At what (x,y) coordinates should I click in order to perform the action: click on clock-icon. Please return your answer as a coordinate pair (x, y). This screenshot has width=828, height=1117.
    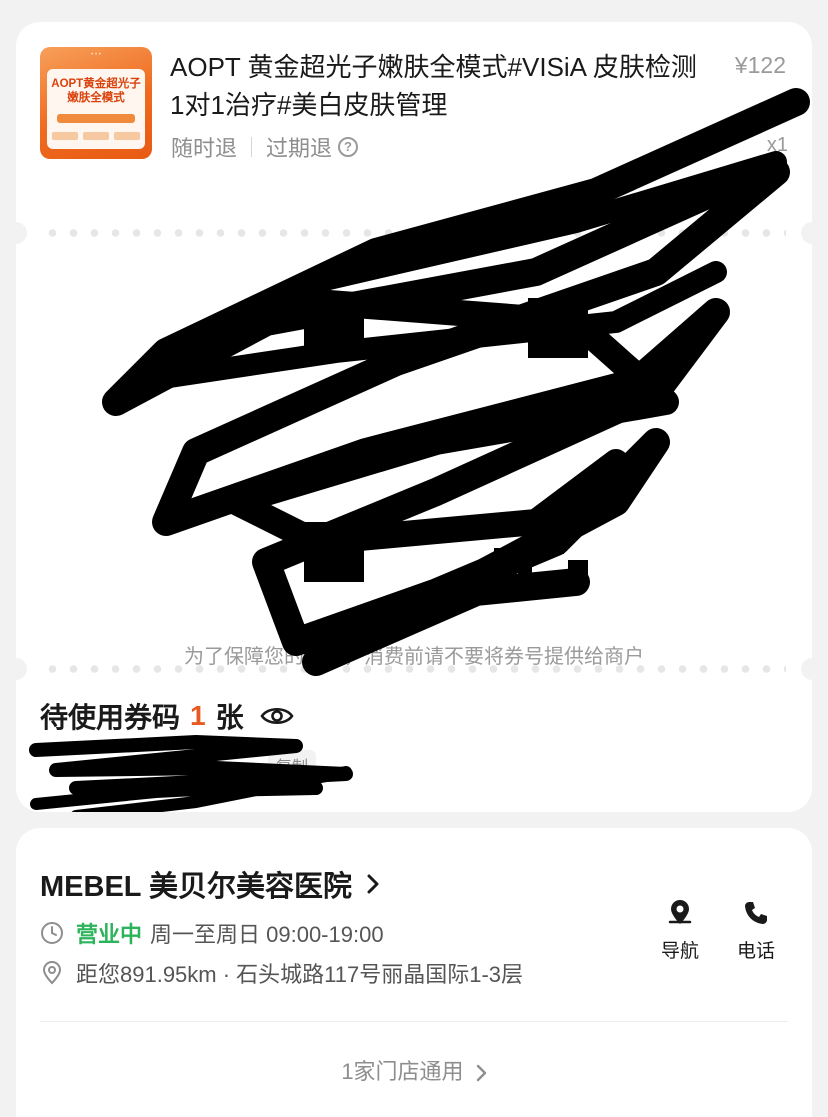
    Looking at the image, I should click on (52, 933).